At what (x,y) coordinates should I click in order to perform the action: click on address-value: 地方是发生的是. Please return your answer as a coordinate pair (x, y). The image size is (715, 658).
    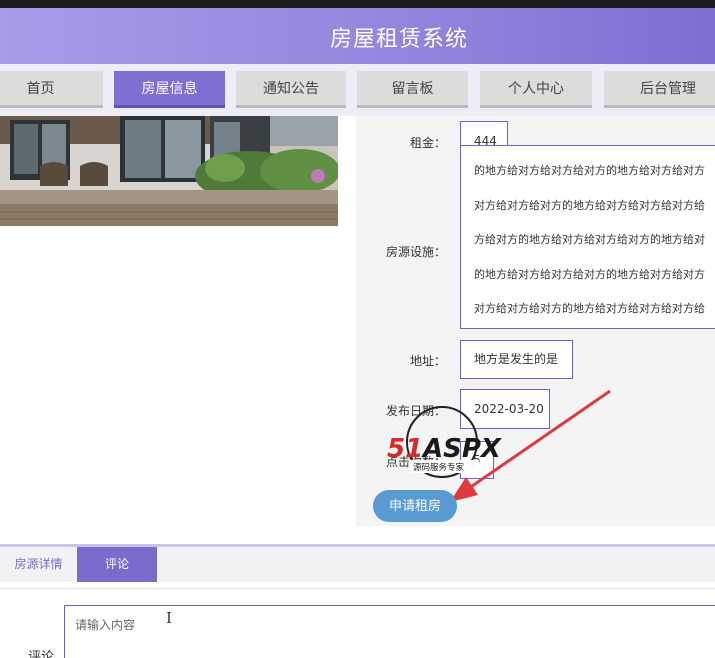
    Looking at the image, I should click on (516, 359).